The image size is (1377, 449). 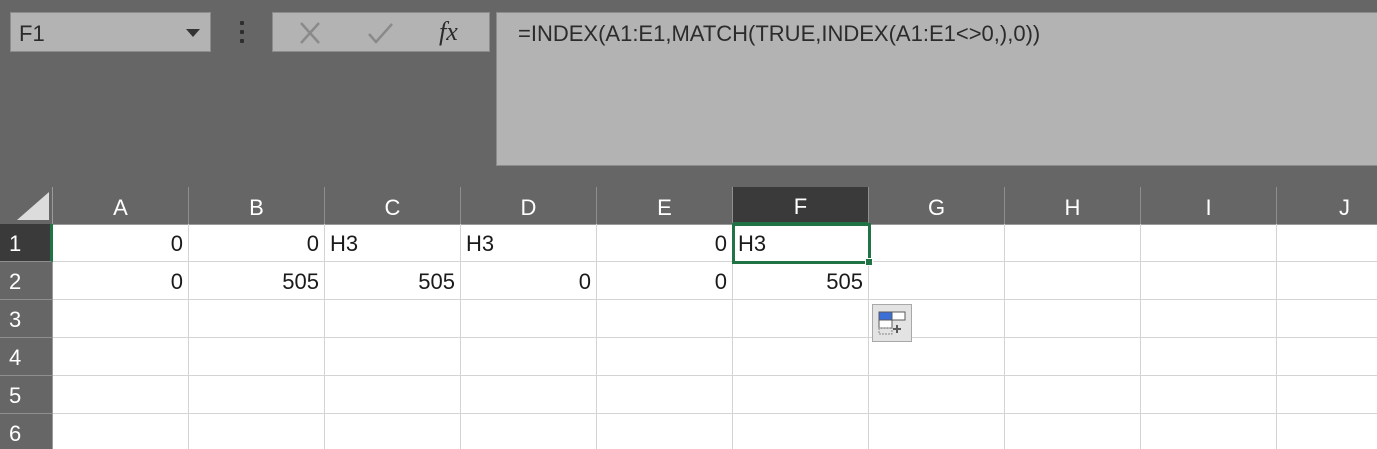 What do you see at coordinates (529, 243) in the screenshot?
I see `cell-d1: H3` at bounding box center [529, 243].